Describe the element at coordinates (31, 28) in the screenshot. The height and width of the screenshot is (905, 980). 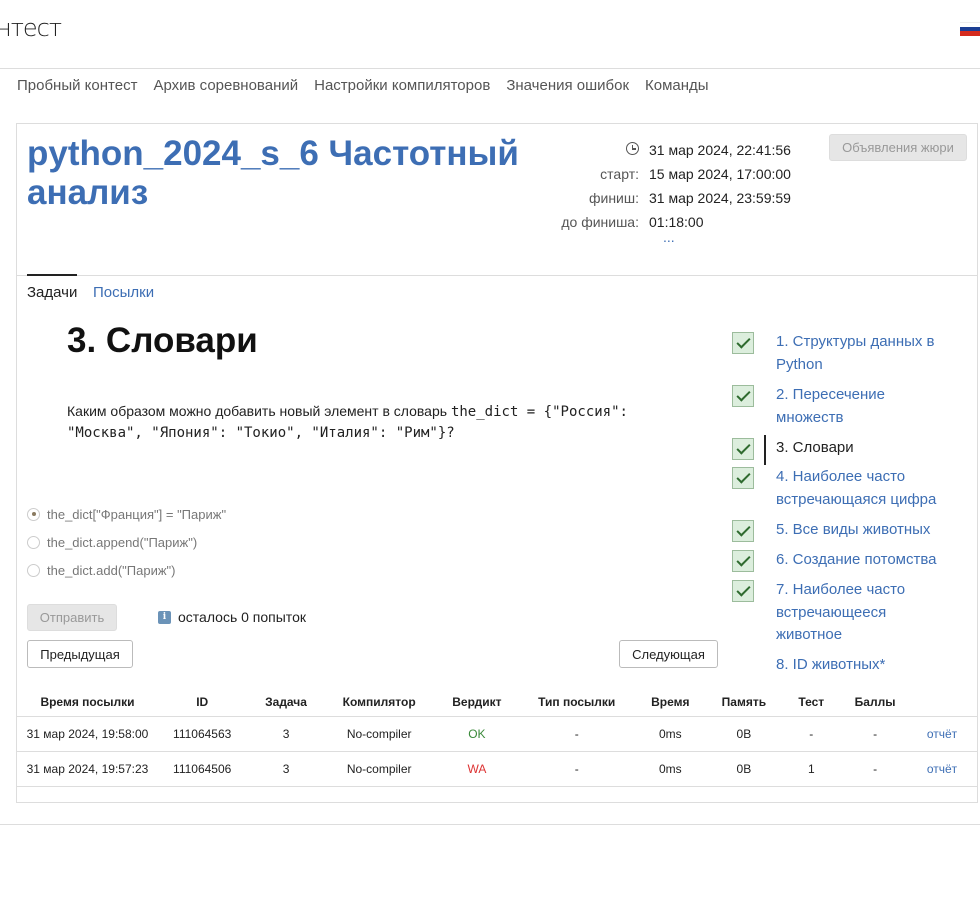
I see `site-logo: нтест` at that location.